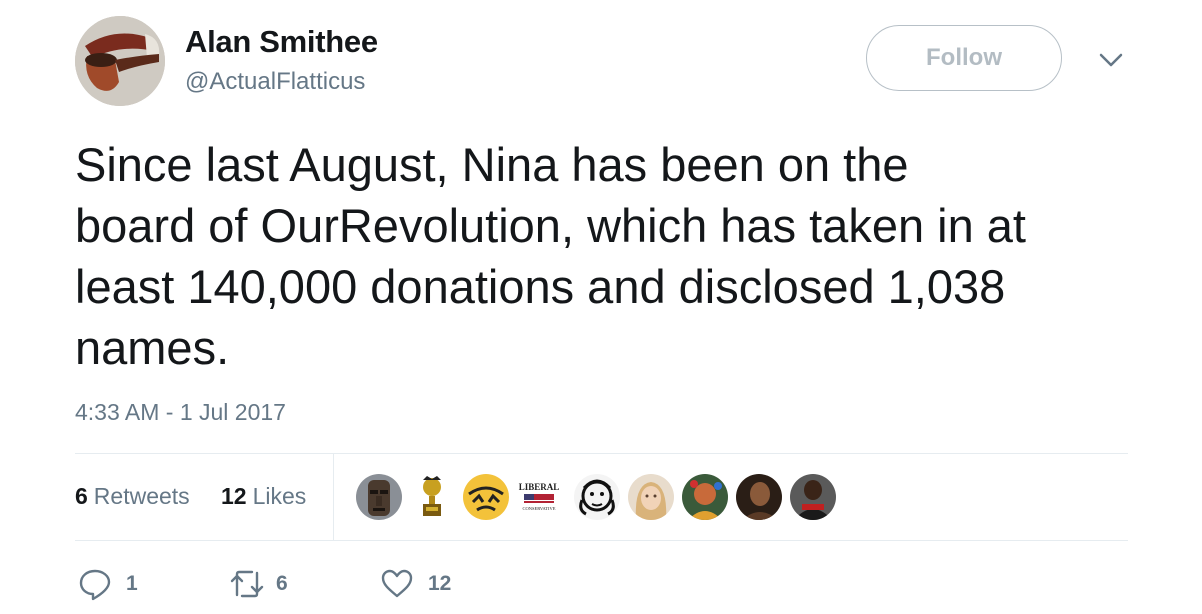 This screenshot has height=614, width=1202. What do you see at coordinates (247, 584) in the screenshot?
I see `retweet-icon` at bounding box center [247, 584].